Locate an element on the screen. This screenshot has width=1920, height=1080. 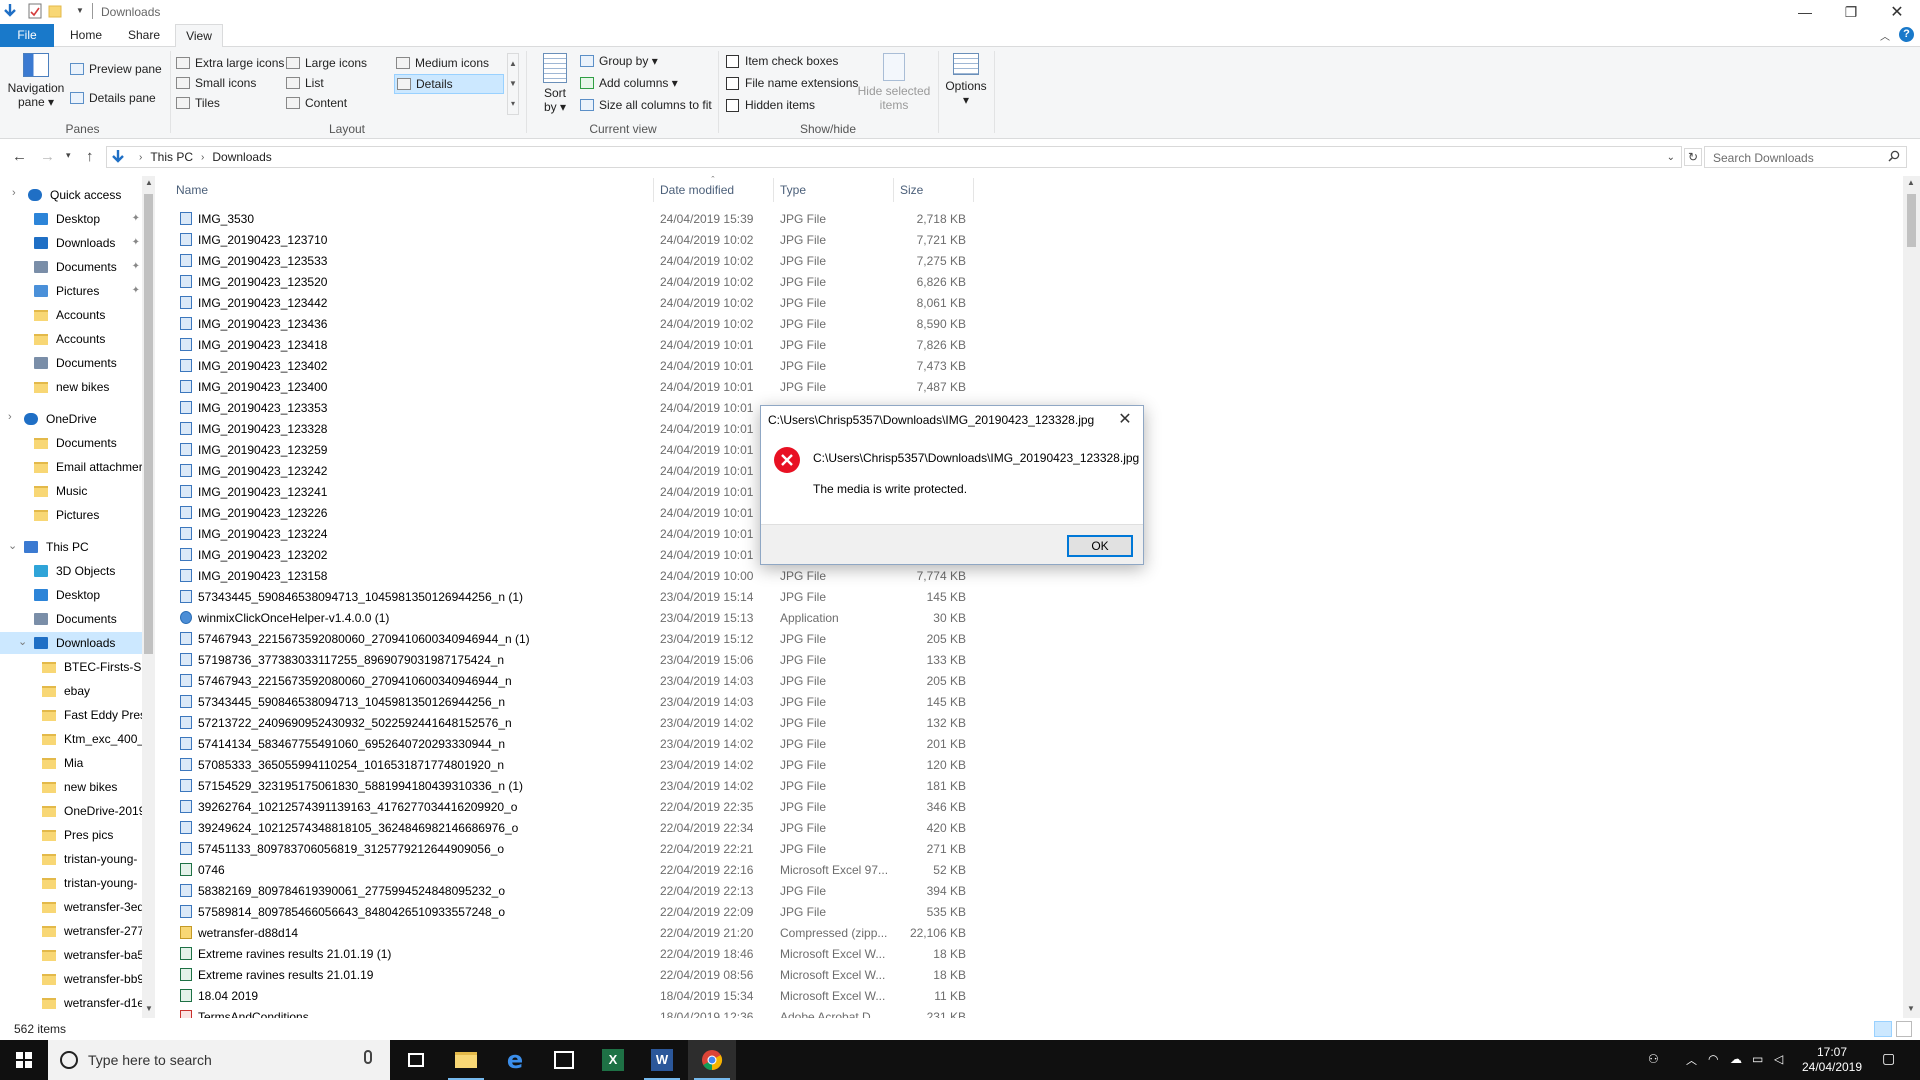
nav-scroll-thumb is located at coordinates (148, 424).